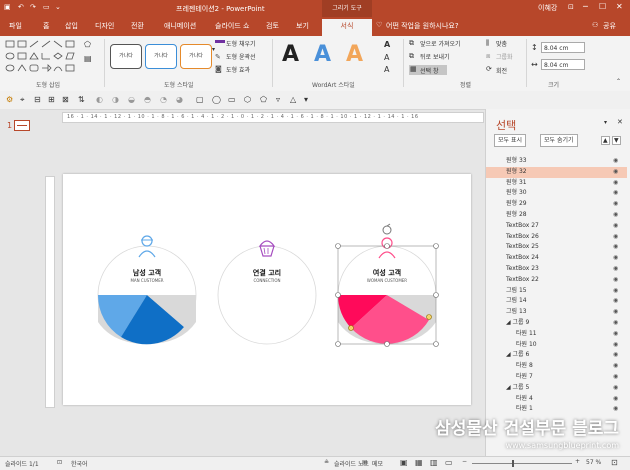 Image resolution: width=630 pixels, height=470 pixels. I want to click on collapse-ribbon-icon: ⌃, so click(618, 81).